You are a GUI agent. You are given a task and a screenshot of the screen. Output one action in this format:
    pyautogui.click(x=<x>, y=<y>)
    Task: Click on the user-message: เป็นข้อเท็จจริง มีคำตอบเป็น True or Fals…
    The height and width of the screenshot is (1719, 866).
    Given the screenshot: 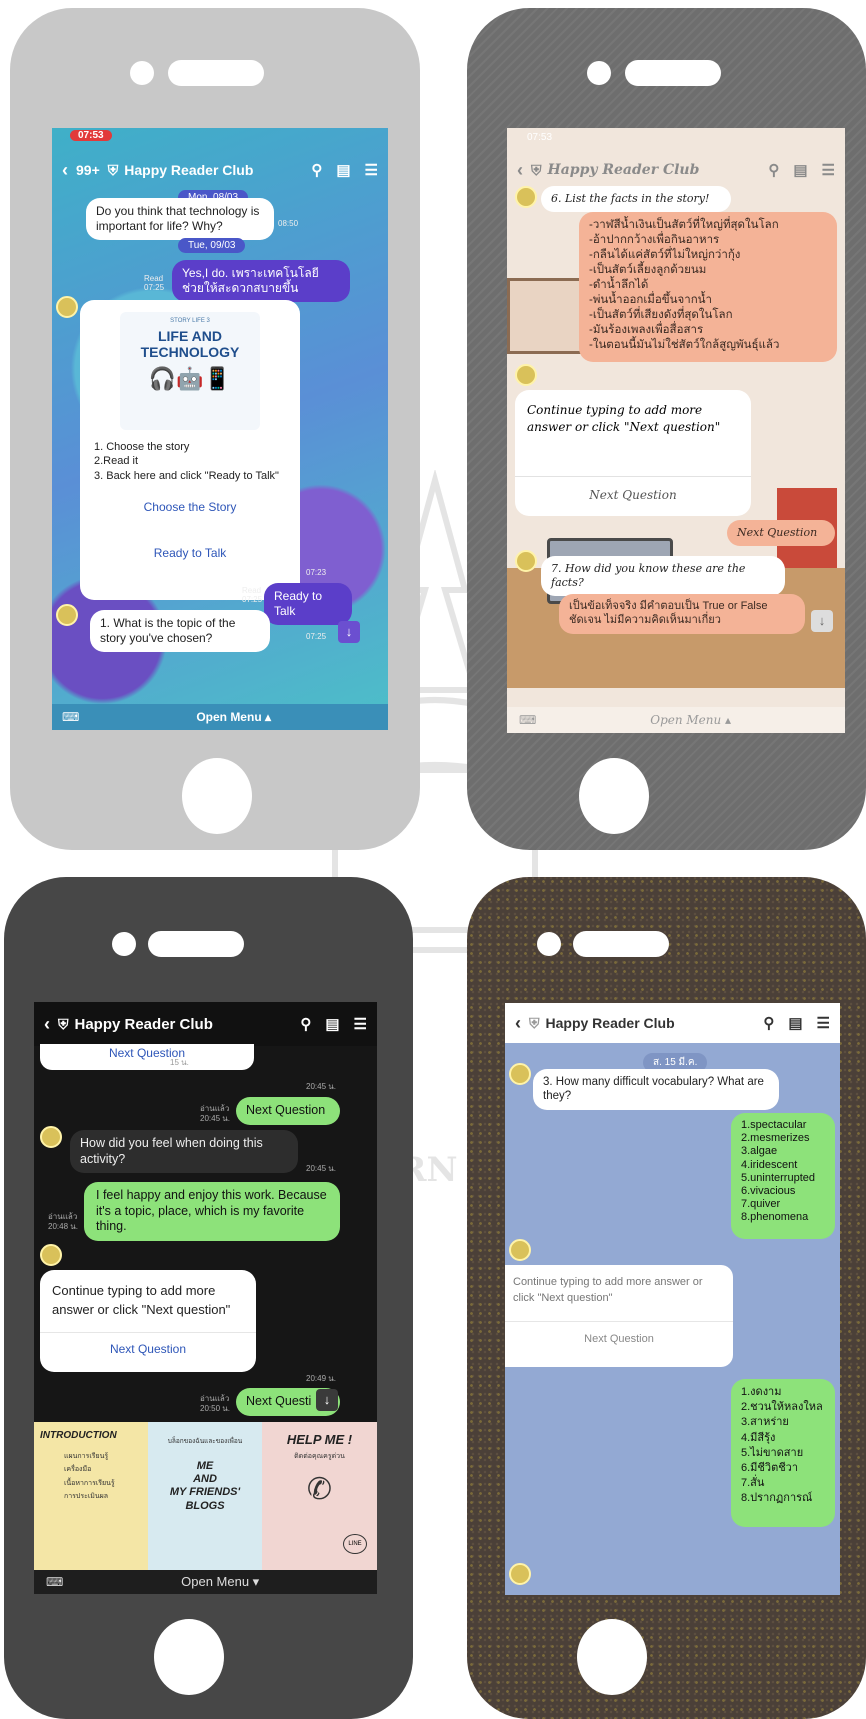 What is the action you would take?
    pyautogui.click(x=682, y=614)
    